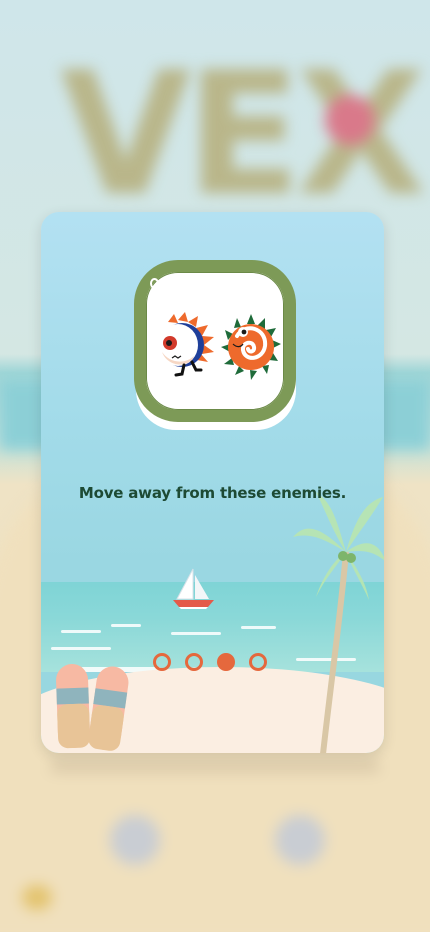 This screenshot has height=932, width=430. Describe the element at coordinates (186, 344) in the screenshot. I see `spiky-cyclops-enemy-icon` at that location.